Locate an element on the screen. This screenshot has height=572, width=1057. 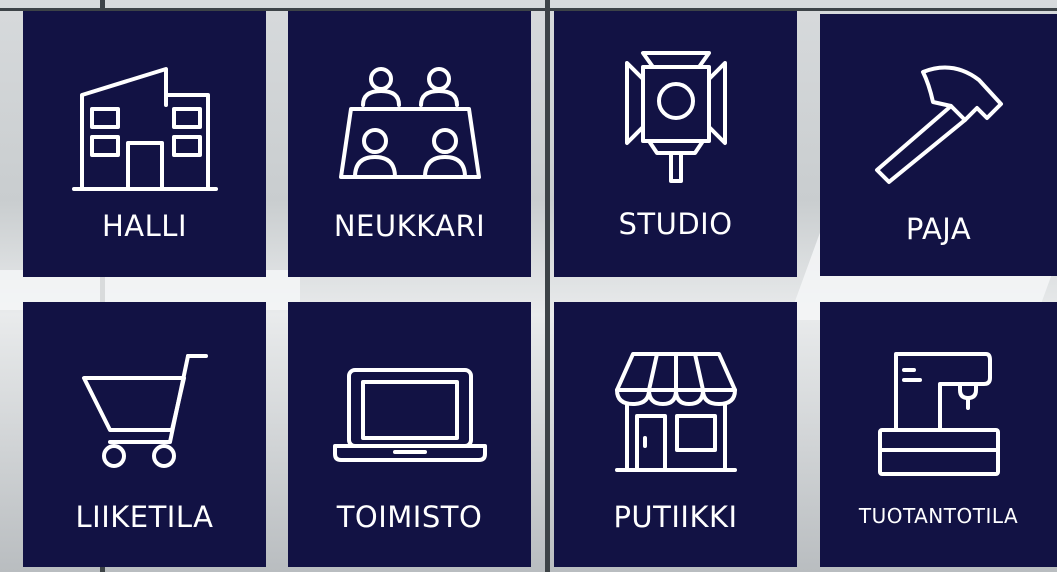
tile-label: HALLI is located at coordinates (144, 226).